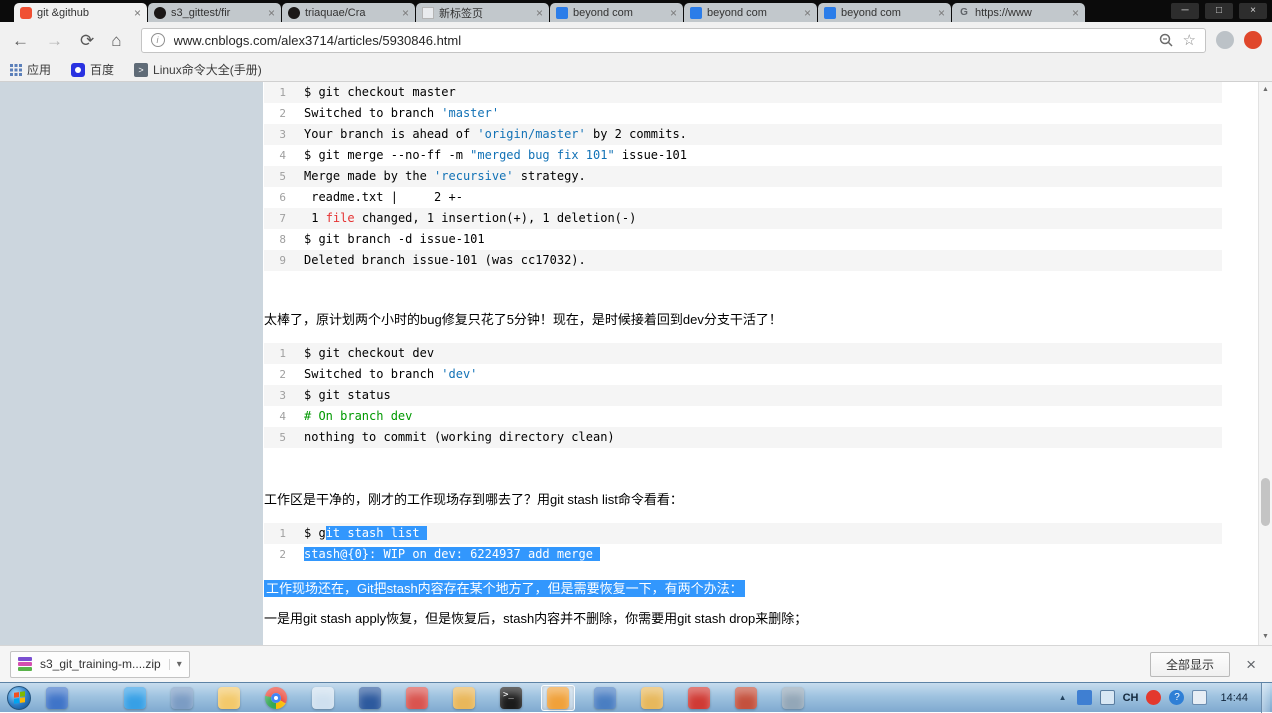  I want to click on browser-tab: s3_gittest/fir ×, so click(214, 12).